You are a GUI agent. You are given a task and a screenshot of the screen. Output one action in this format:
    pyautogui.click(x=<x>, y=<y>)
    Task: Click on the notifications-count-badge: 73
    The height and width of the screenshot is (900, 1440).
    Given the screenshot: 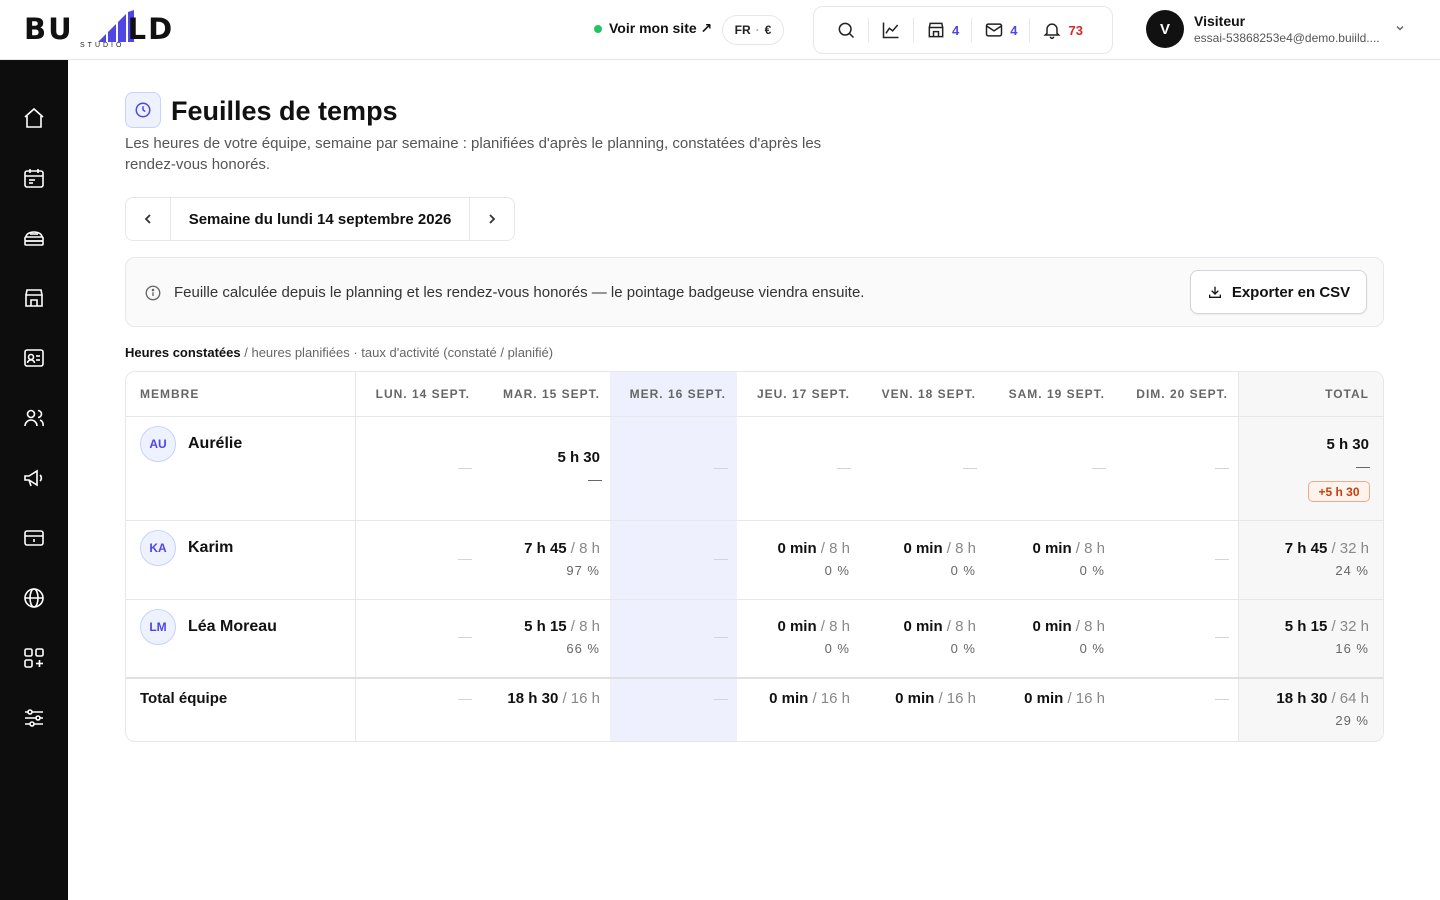 What is the action you would take?
    pyautogui.click(x=1075, y=30)
    